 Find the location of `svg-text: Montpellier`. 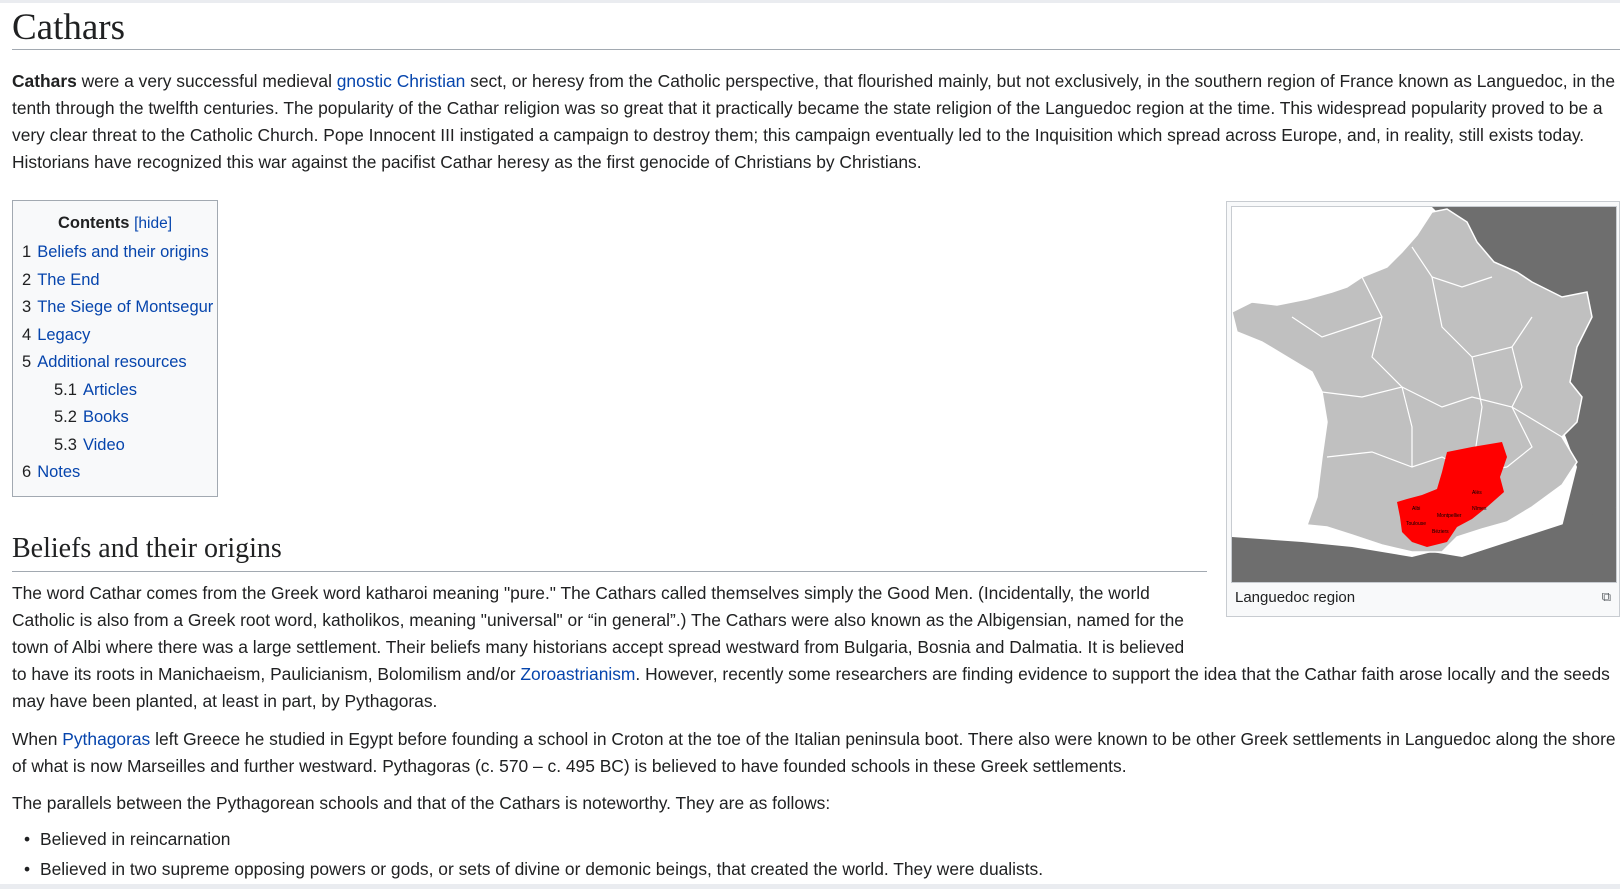

svg-text: Montpellier is located at coordinates (1449, 516).